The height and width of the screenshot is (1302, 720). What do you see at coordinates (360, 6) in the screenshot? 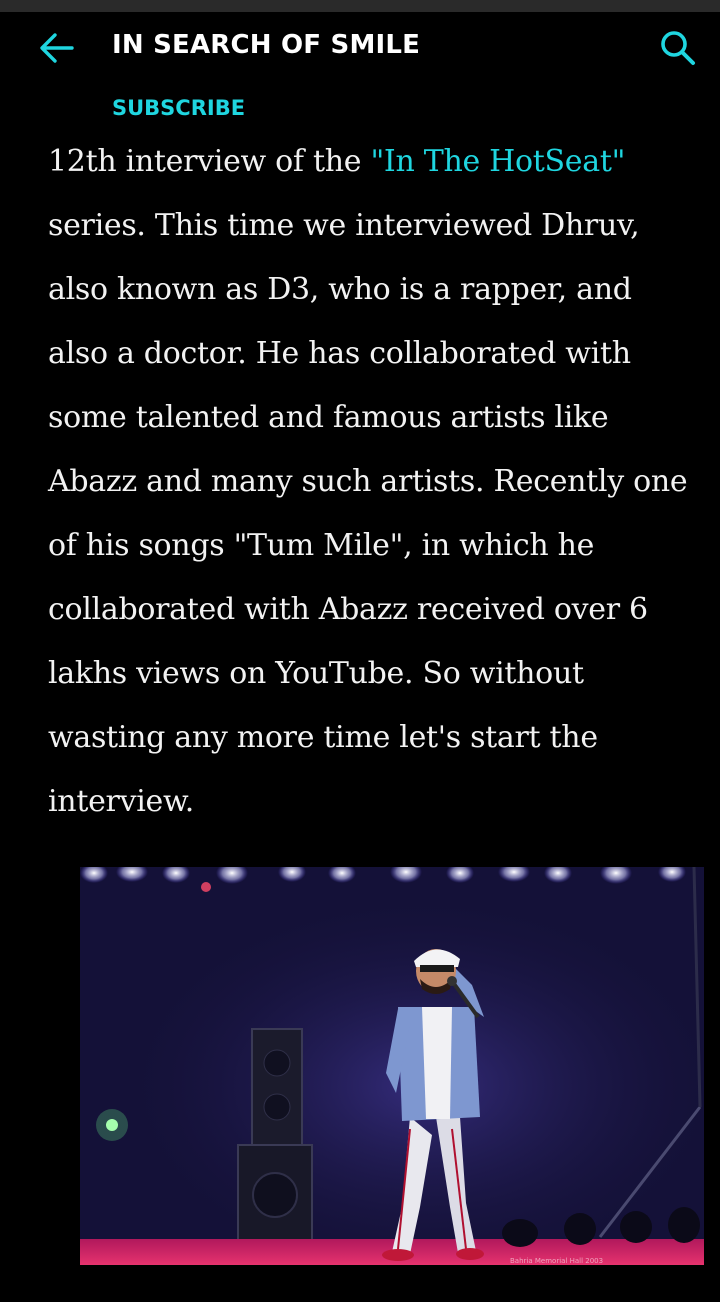
I see `status-bar` at bounding box center [360, 6].